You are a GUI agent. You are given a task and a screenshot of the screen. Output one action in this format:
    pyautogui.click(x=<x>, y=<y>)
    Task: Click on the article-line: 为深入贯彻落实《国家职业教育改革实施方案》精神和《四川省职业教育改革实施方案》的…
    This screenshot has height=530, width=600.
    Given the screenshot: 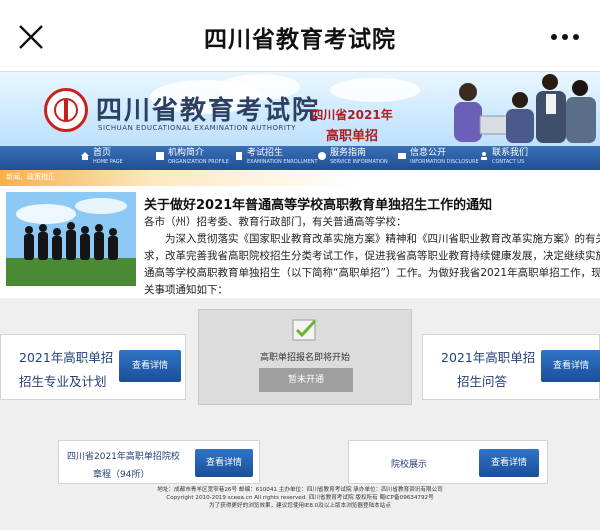 What is the action you would take?
    pyautogui.click(x=372, y=239)
    